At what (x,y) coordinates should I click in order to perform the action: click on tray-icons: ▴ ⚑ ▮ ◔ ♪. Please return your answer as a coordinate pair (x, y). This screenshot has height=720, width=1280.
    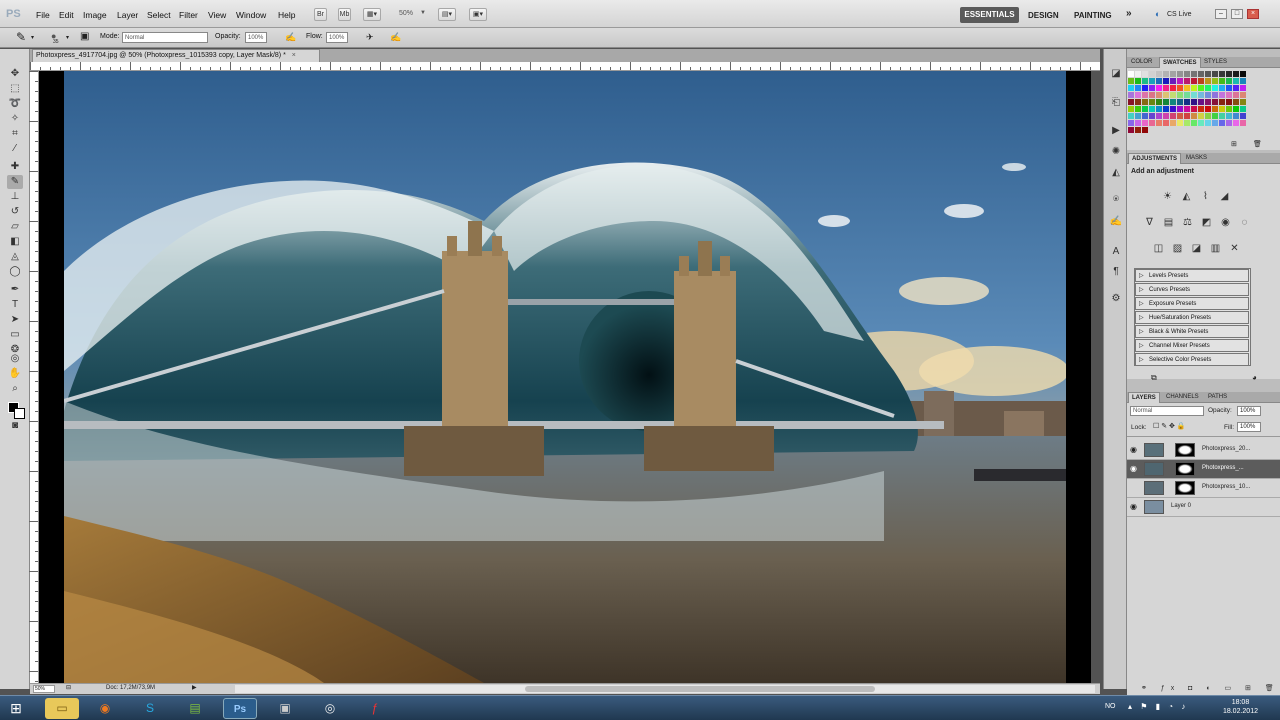
    Looking at the image, I should click on (1158, 706).